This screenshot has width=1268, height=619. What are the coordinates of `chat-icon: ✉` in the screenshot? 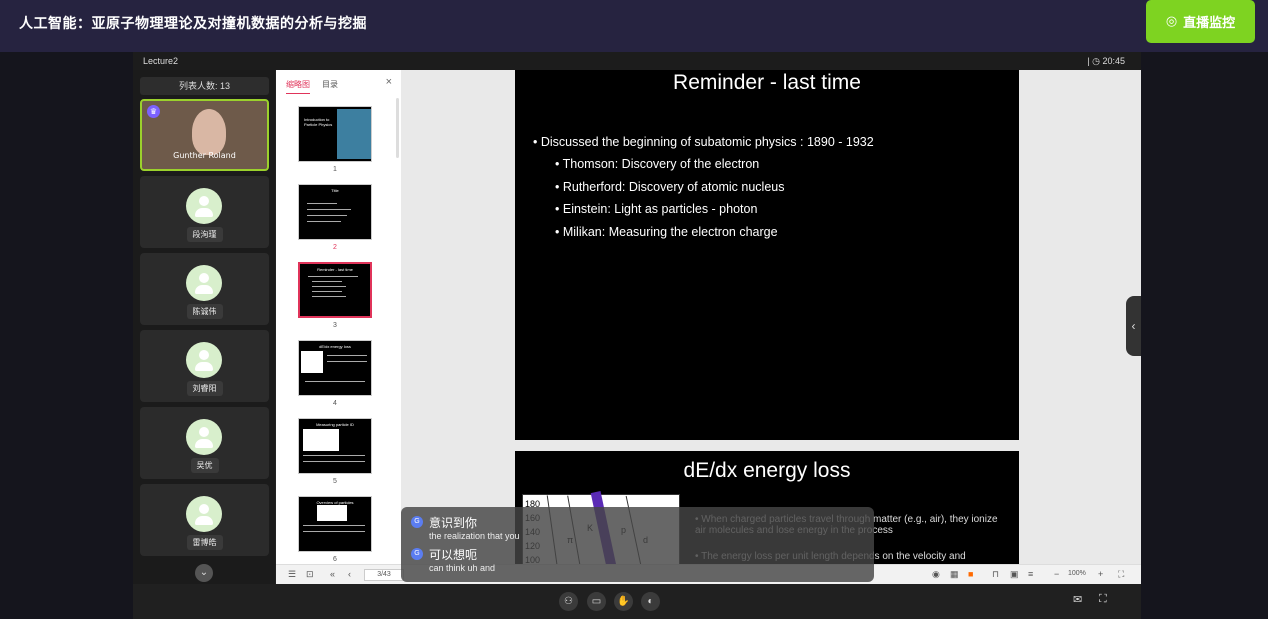 It's located at (1077, 599).